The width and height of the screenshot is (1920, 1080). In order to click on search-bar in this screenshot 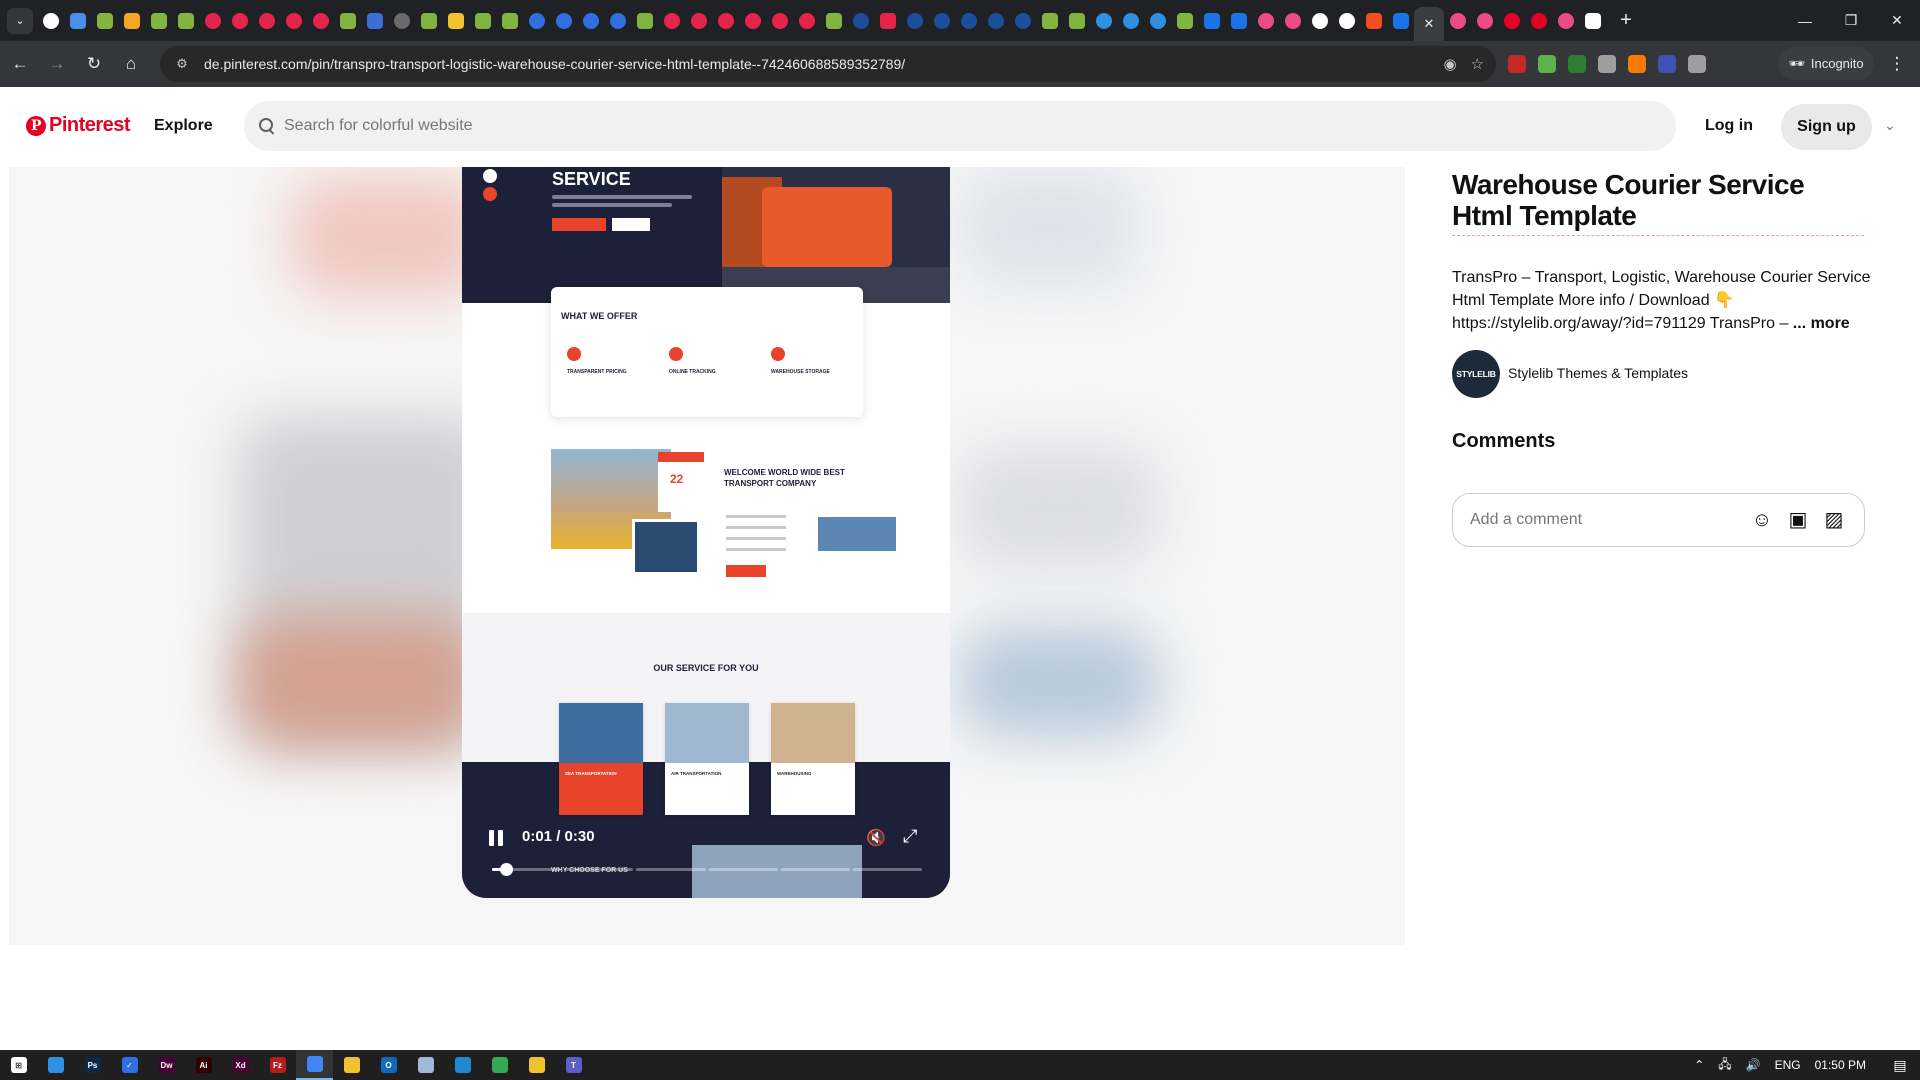, I will do `click(960, 126)`.